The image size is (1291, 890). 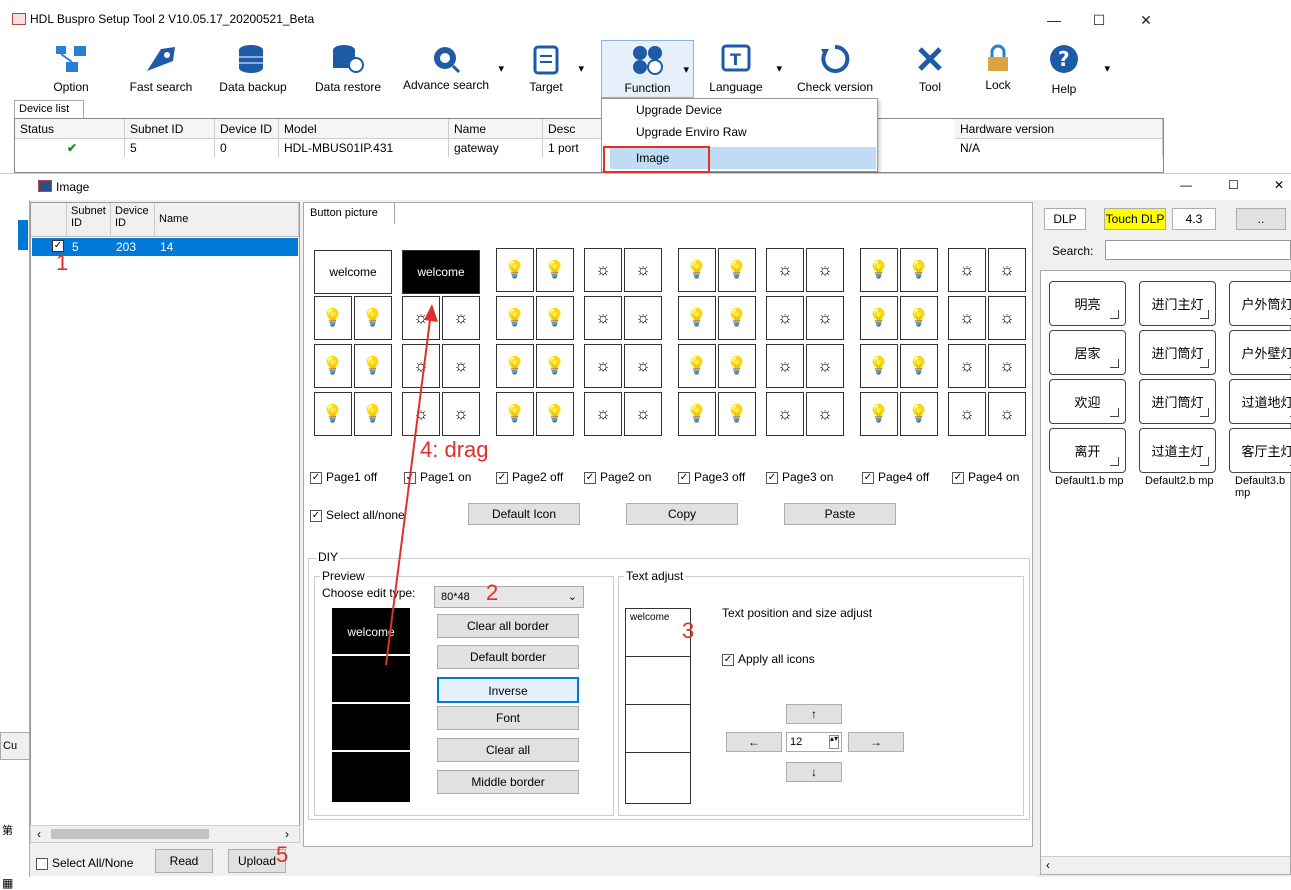 I want to click on annotation-2: 2, so click(x=492, y=592).